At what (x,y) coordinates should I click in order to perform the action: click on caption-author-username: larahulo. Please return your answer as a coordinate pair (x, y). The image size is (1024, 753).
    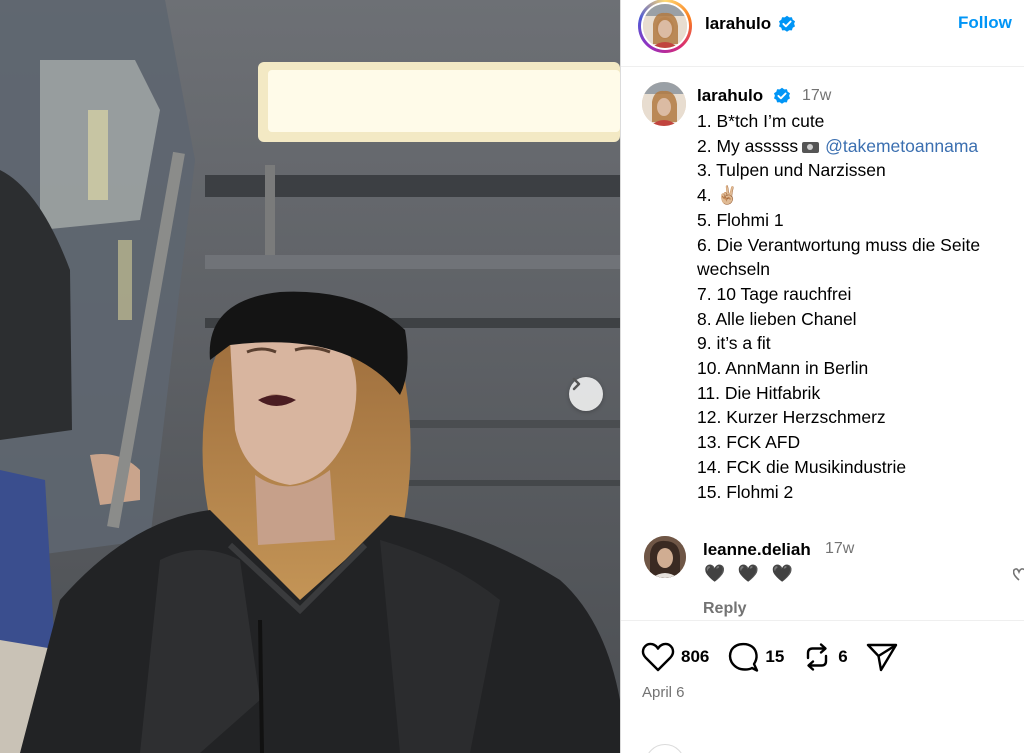
    Looking at the image, I should click on (730, 96).